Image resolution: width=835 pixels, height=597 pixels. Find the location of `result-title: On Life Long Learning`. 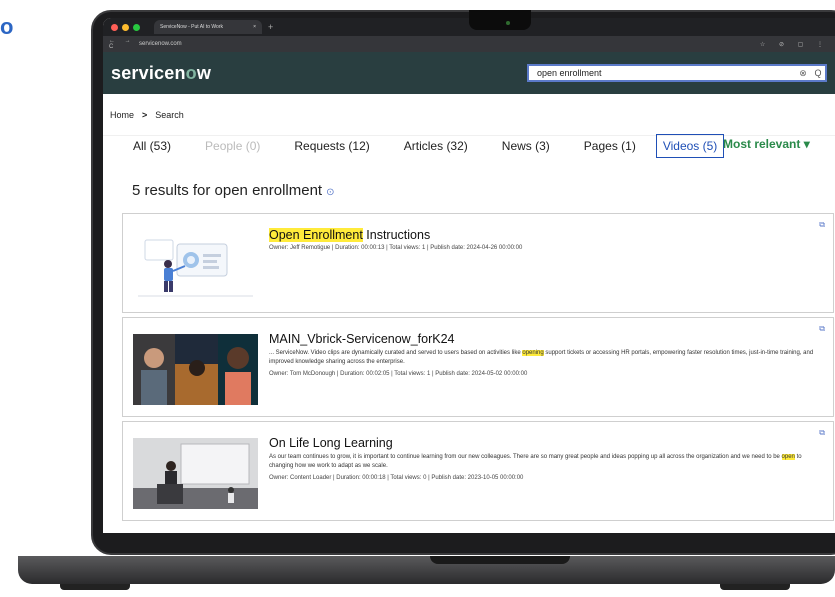

result-title: On Life Long Learning is located at coordinates (544, 443).